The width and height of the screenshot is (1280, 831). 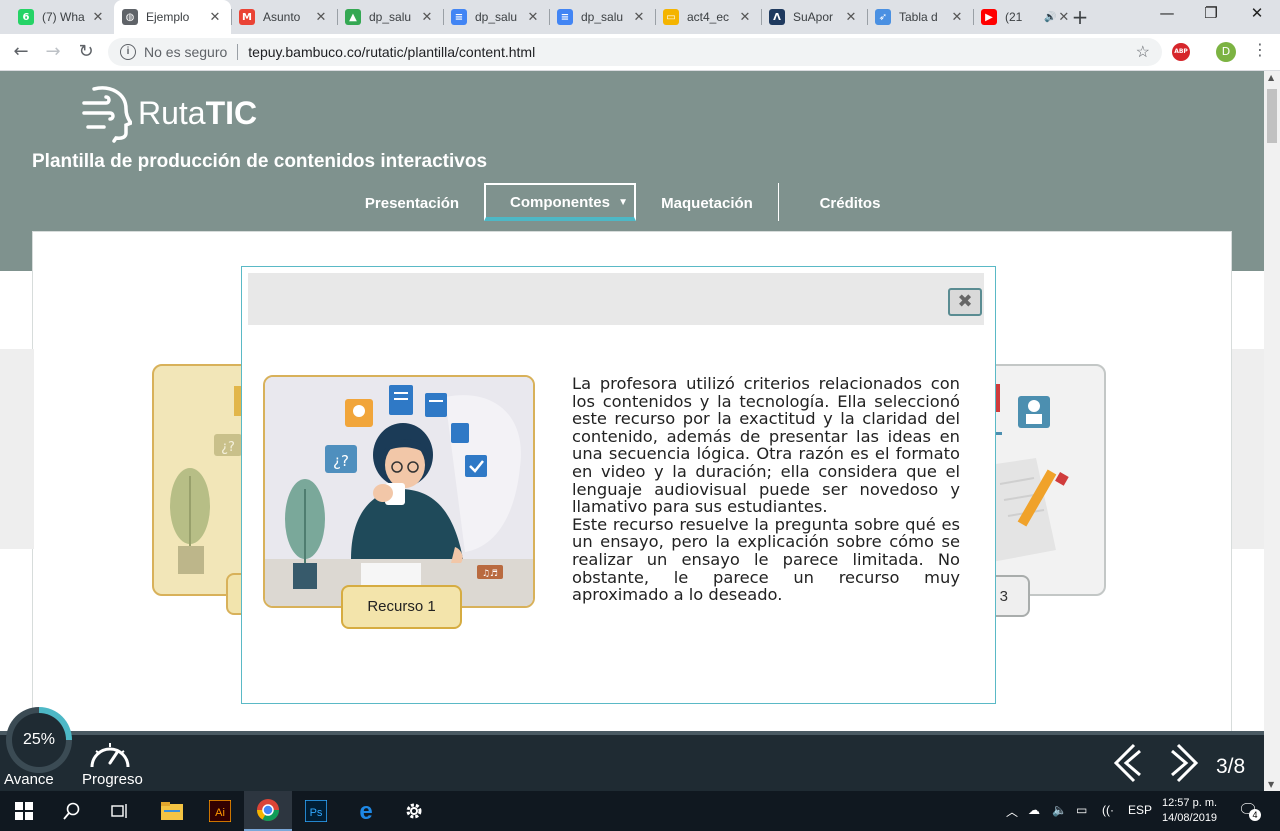 I want to click on tab-title: SuApor, so click(x=813, y=17).